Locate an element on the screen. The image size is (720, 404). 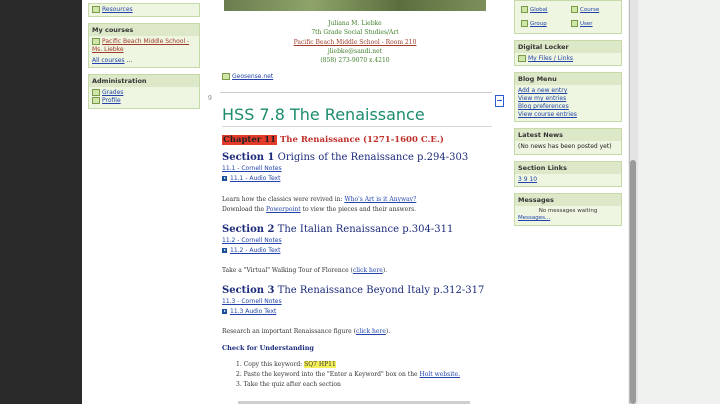
section-2-title: The Italian Renaissance p.304-311 is located at coordinates (364, 229).